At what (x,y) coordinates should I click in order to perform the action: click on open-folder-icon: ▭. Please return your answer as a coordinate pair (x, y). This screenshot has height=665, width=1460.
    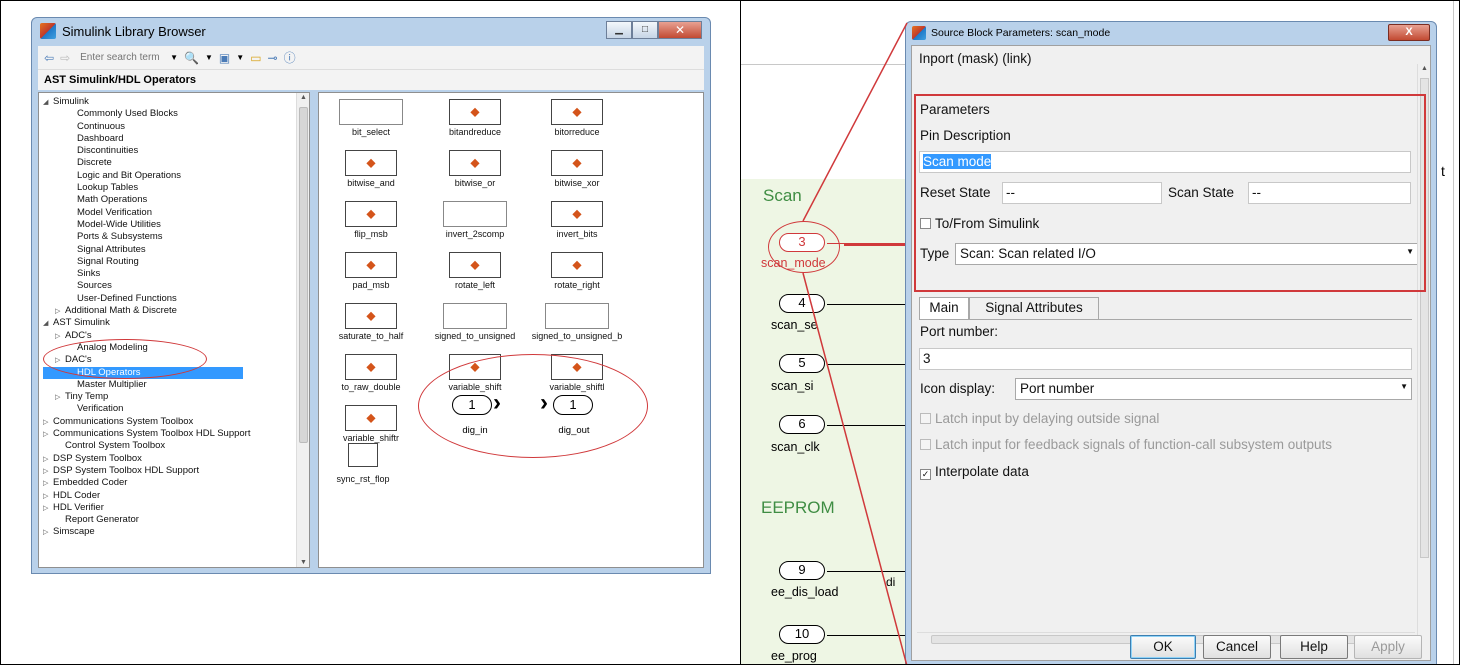
    Looking at the image, I should click on (255, 58).